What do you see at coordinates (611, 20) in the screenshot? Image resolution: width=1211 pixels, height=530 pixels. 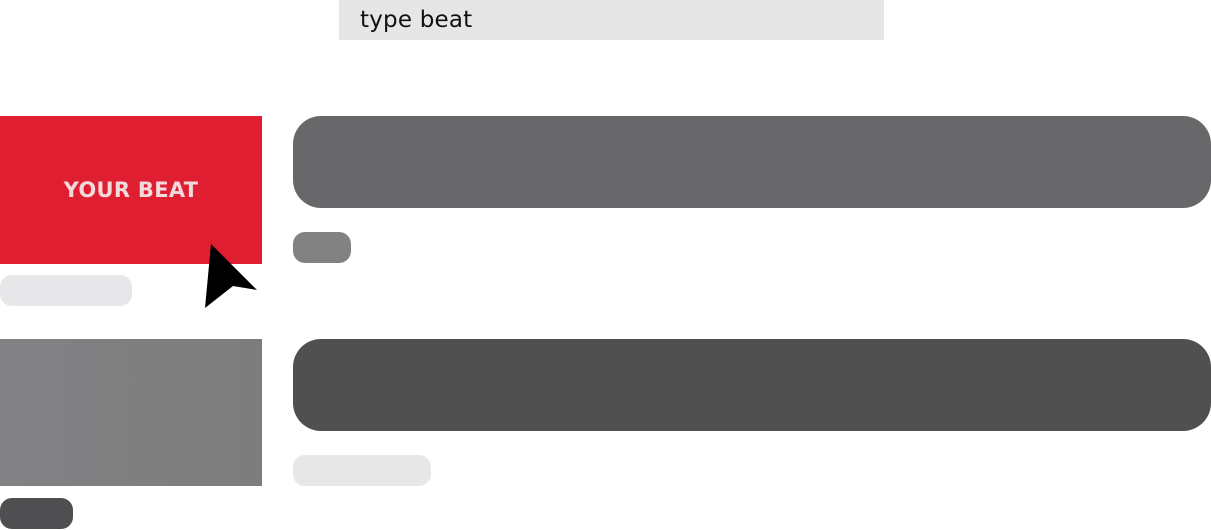 I see `search-input: type beat` at bounding box center [611, 20].